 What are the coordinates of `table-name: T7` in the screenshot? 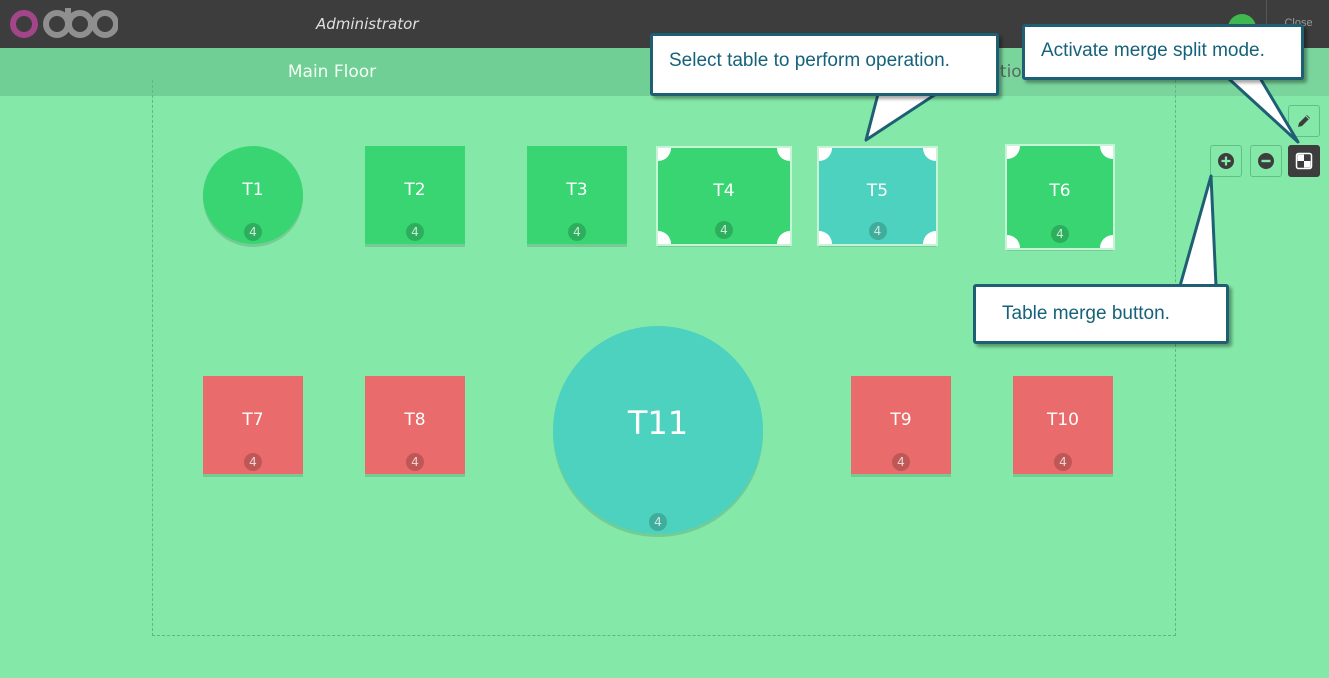 It's located at (253, 420).